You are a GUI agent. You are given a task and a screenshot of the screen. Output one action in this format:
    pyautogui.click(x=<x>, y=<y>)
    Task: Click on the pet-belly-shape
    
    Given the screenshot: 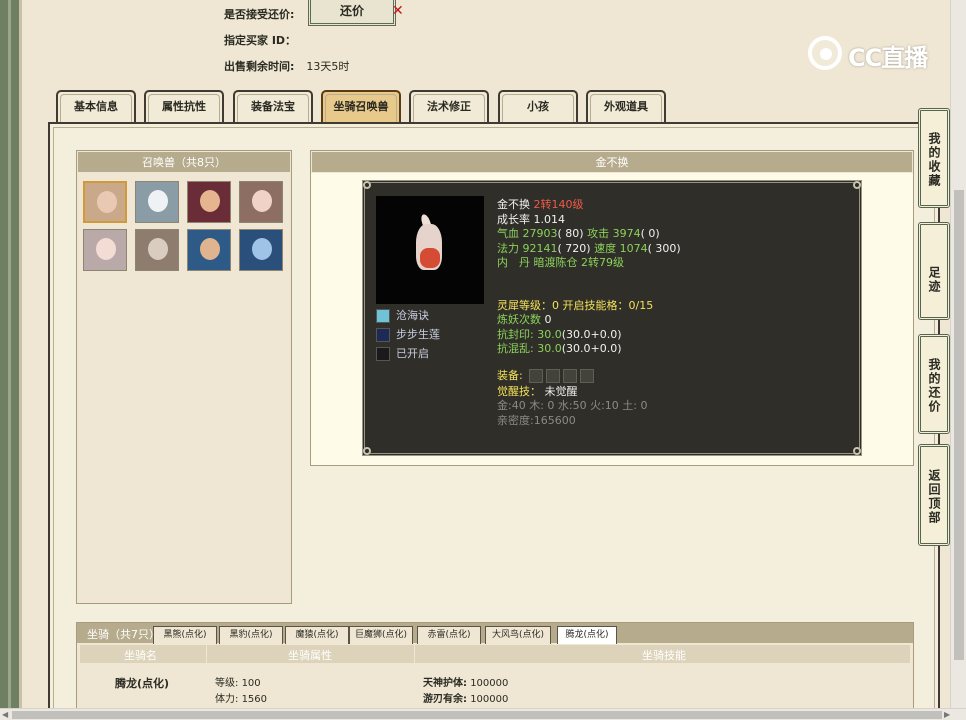 What is the action you would take?
    pyautogui.click(x=430, y=258)
    